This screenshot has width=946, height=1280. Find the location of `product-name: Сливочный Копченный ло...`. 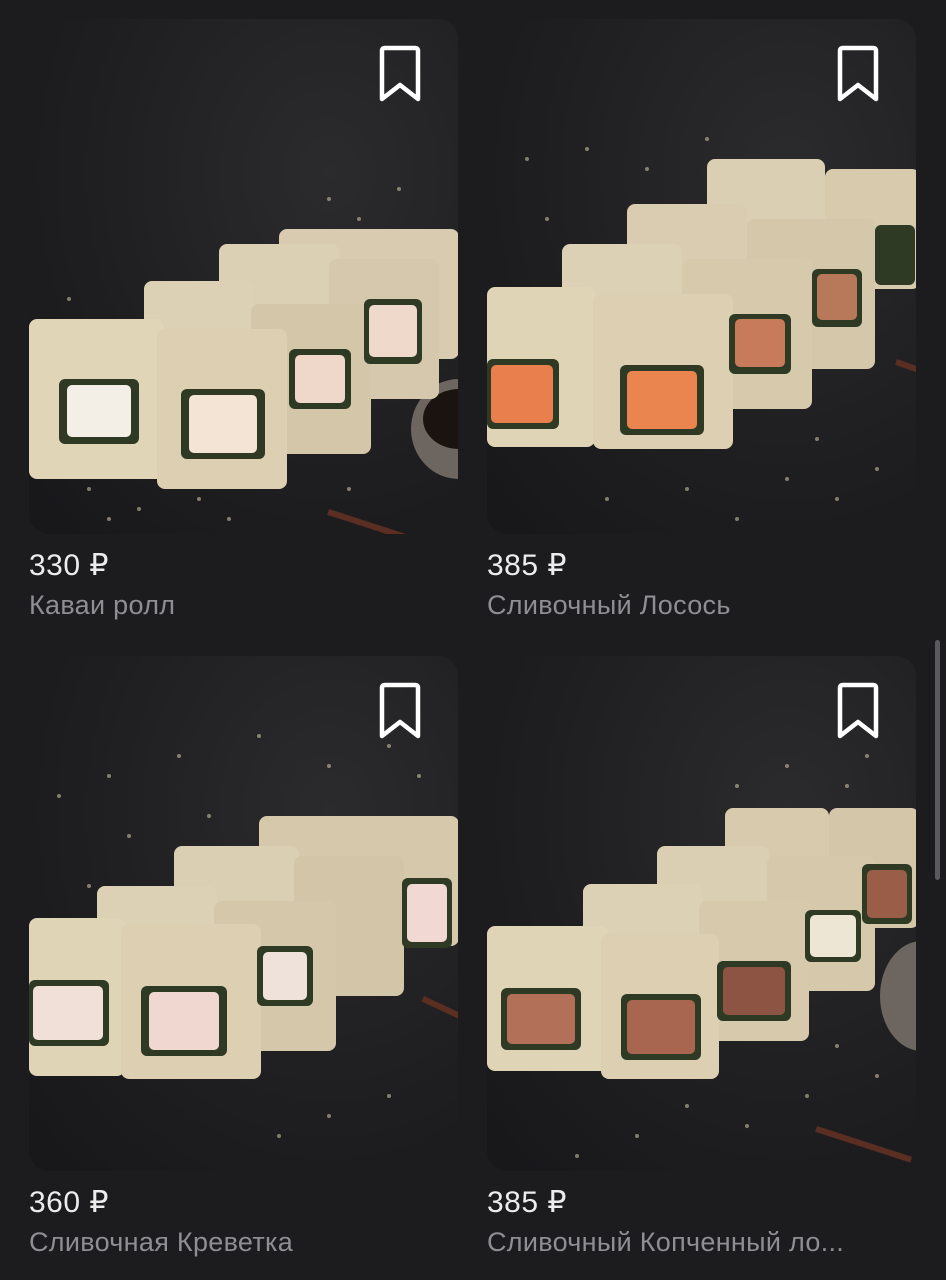

product-name: Сливочный Копченный ло... is located at coordinates (666, 1242).